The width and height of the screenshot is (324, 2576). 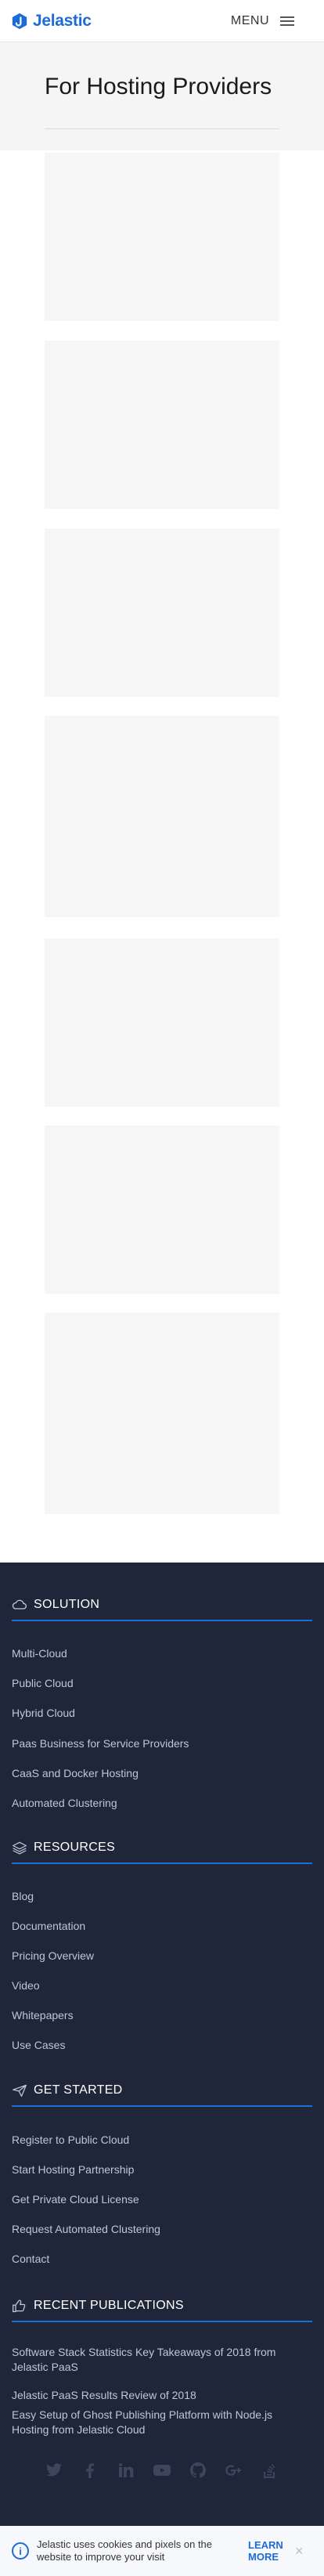 What do you see at coordinates (20, 2090) in the screenshot?
I see `send-icon` at bounding box center [20, 2090].